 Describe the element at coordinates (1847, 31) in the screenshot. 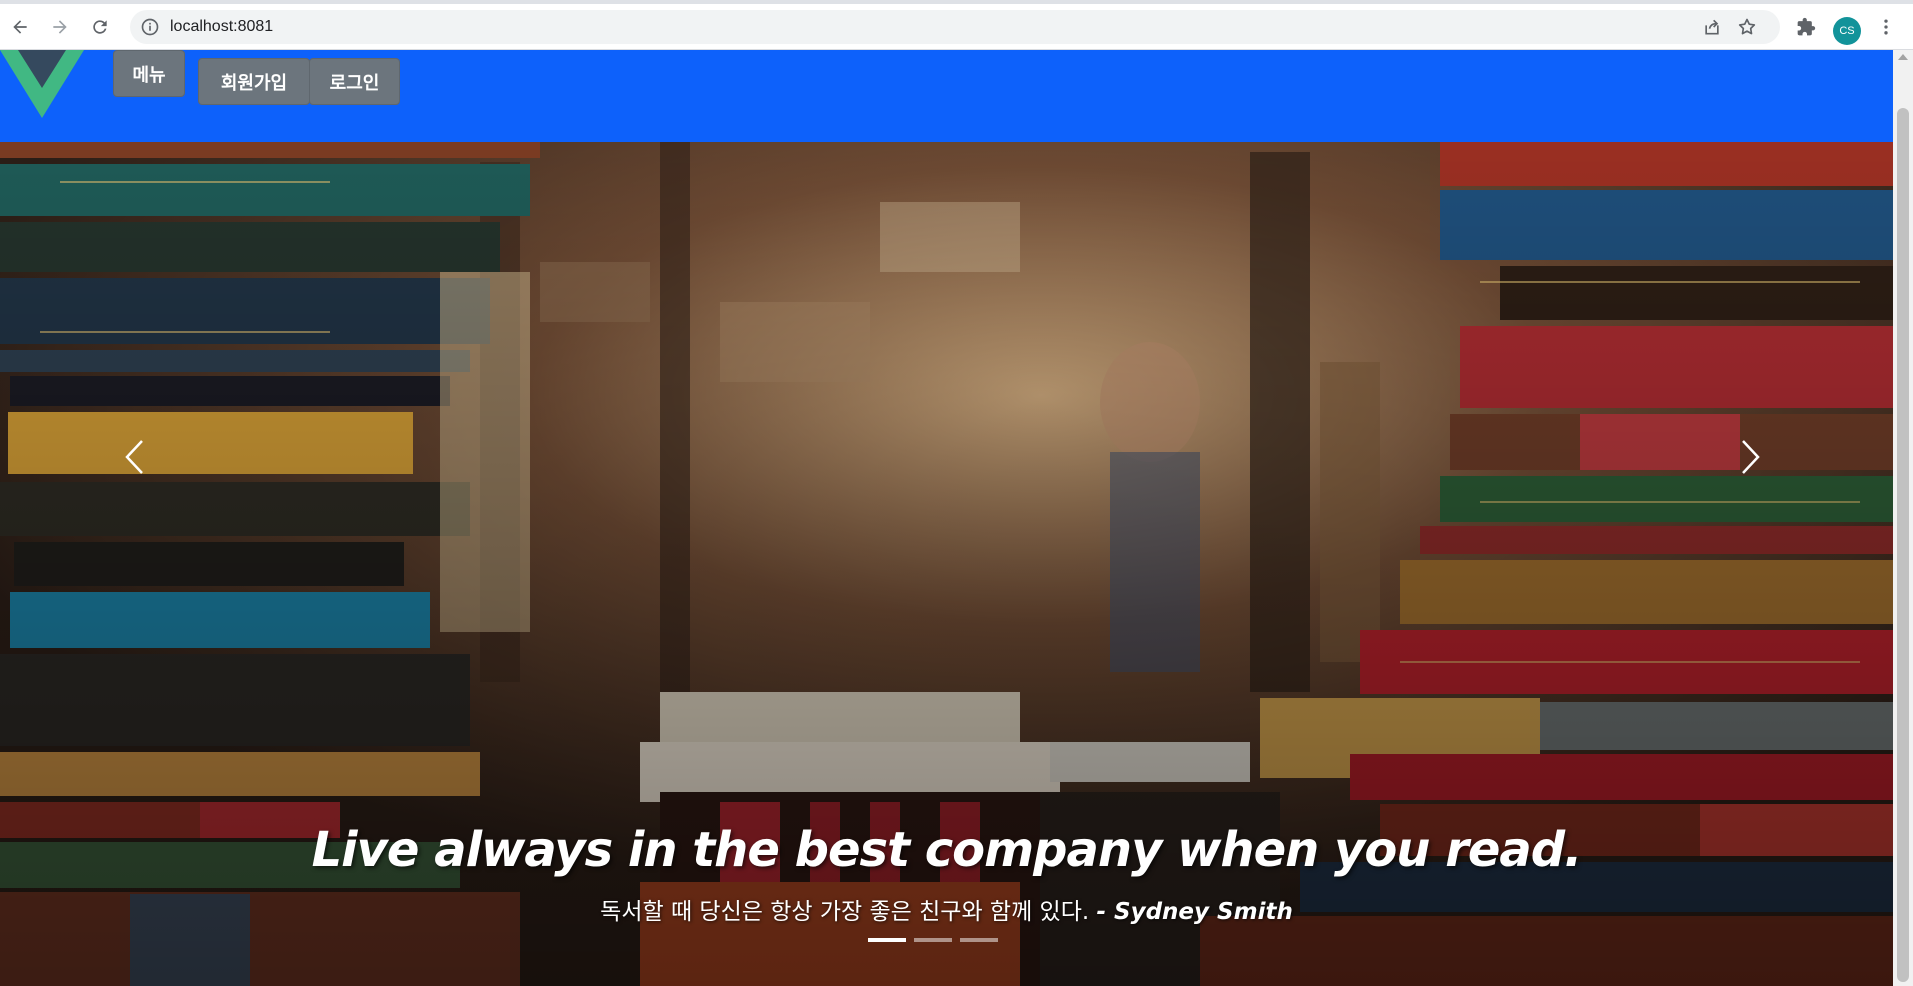

I see `profile-avatar: CS` at that location.